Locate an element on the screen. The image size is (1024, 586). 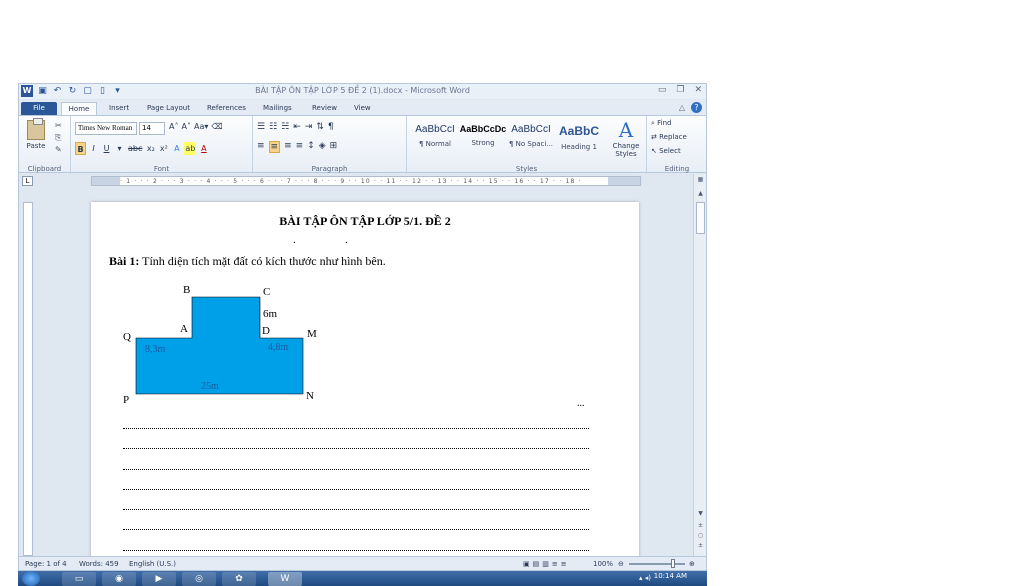
tab-review: Review is located at coordinates (324, 108).